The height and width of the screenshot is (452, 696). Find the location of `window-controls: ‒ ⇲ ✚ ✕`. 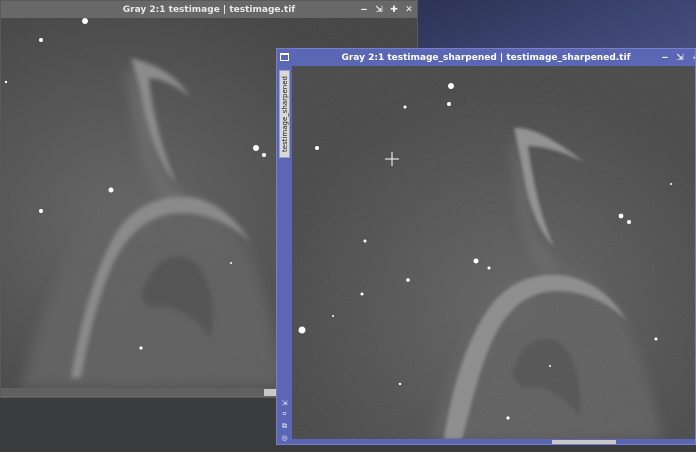

window-controls: ‒ ⇲ ✚ ✕ is located at coordinates (386, 9).